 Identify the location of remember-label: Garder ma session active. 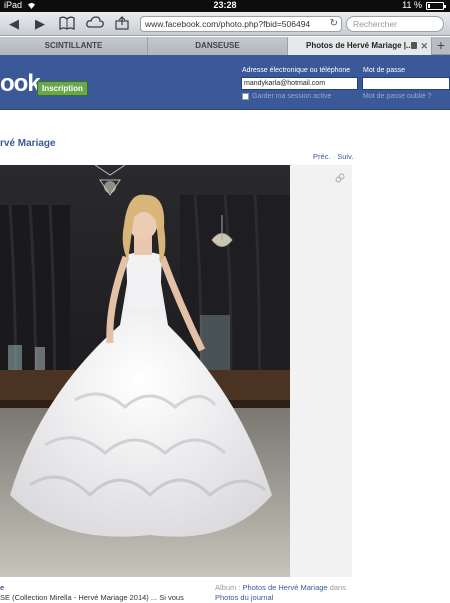
(292, 96).